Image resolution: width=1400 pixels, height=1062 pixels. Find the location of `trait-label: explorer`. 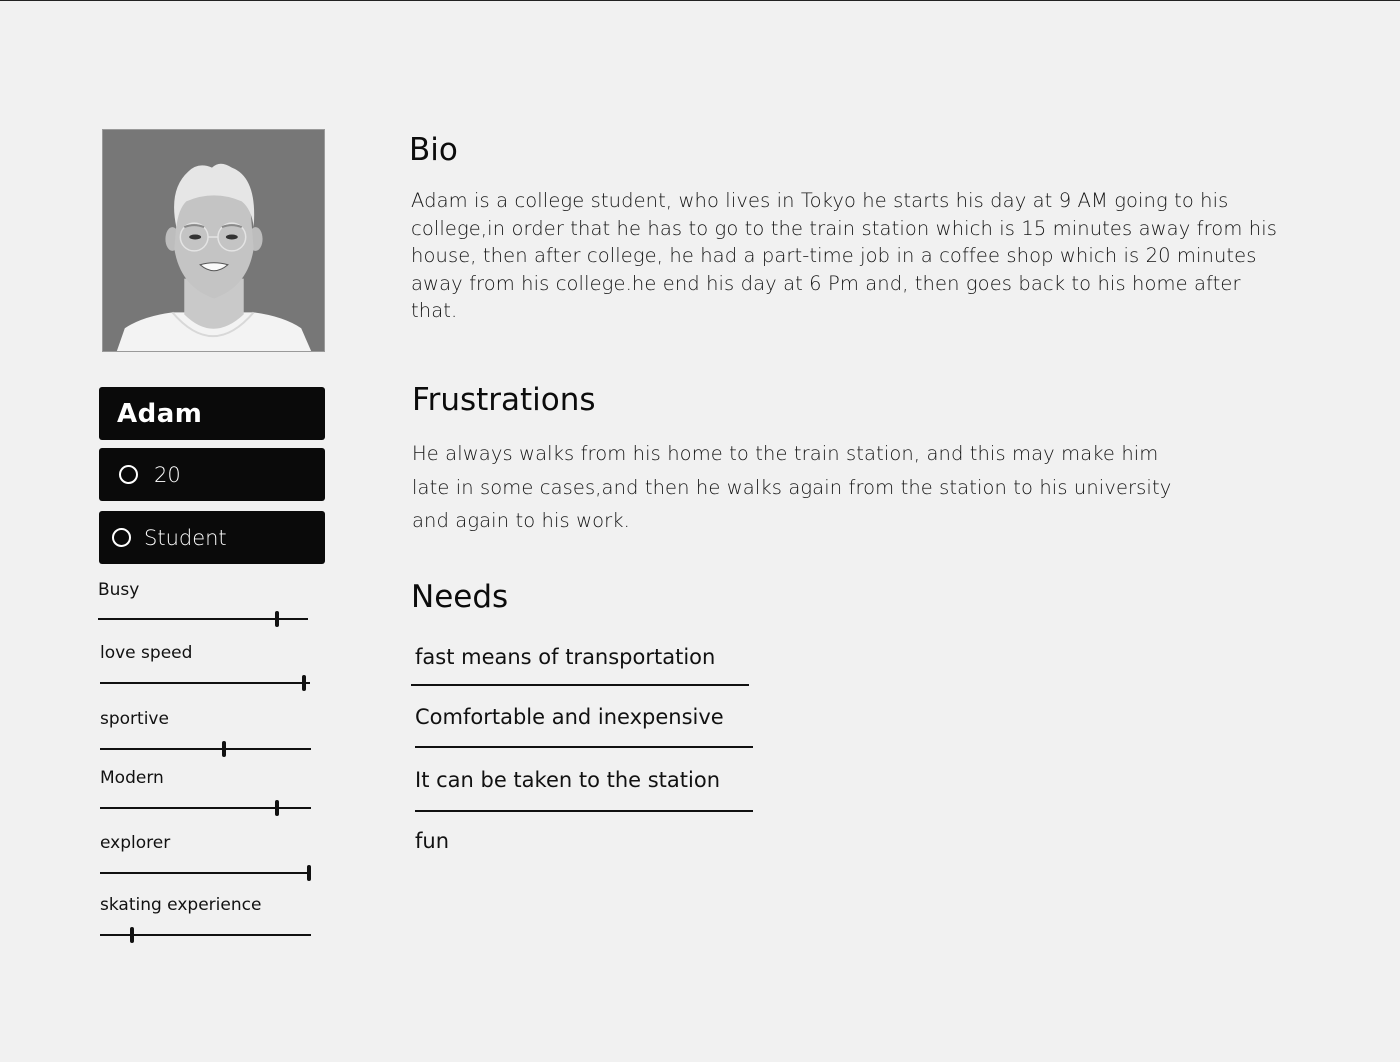

trait-label: explorer is located at coordinates (135, 843).